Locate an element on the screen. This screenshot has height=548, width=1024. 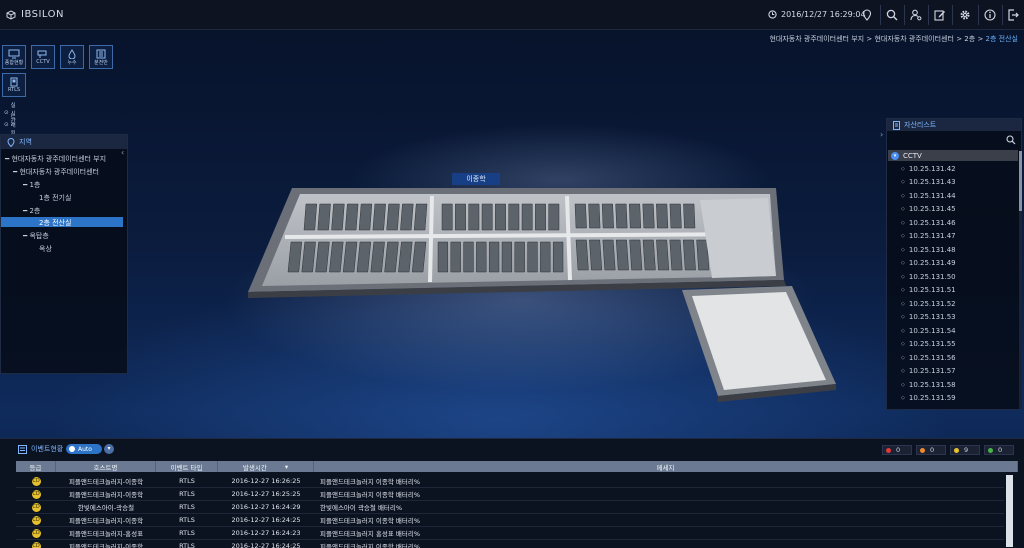
tree-item-roof: 옥상 is located at coordinates (45, 249).